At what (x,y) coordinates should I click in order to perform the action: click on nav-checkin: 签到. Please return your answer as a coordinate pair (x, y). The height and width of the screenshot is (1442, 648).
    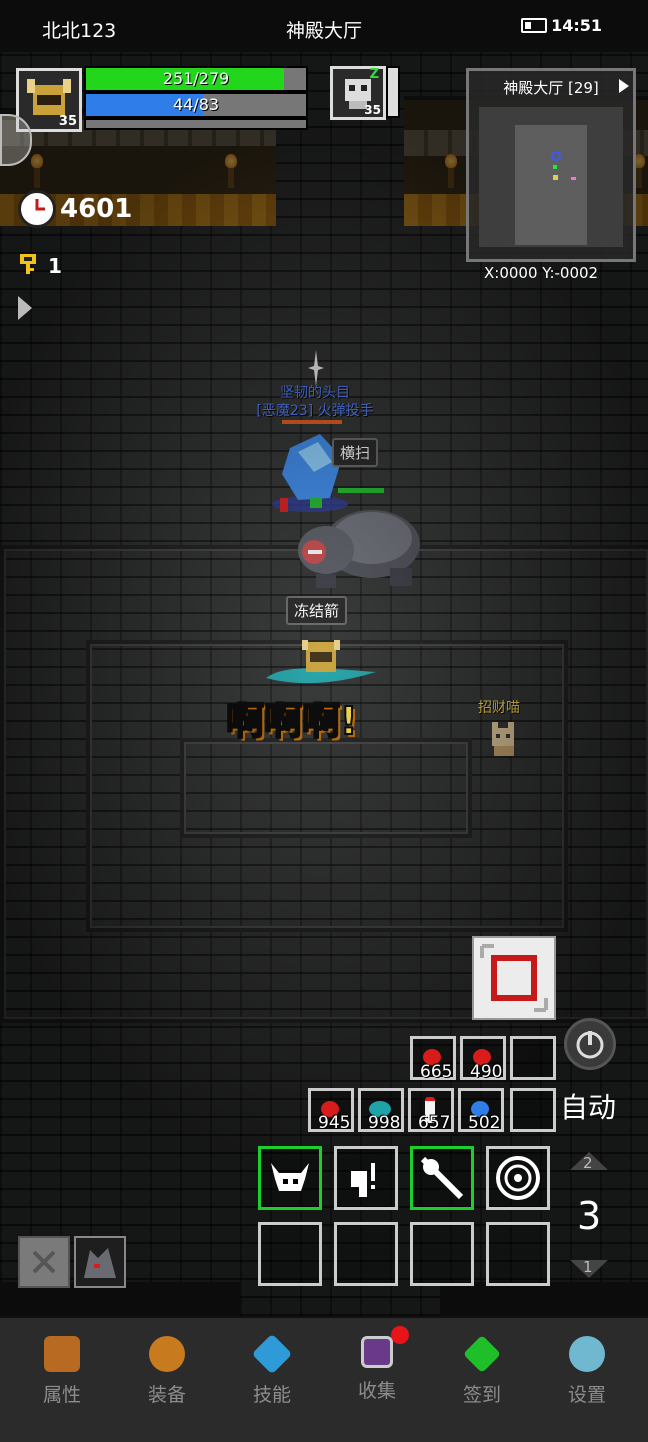
    Looking at the image, I should click on (482, 1370).